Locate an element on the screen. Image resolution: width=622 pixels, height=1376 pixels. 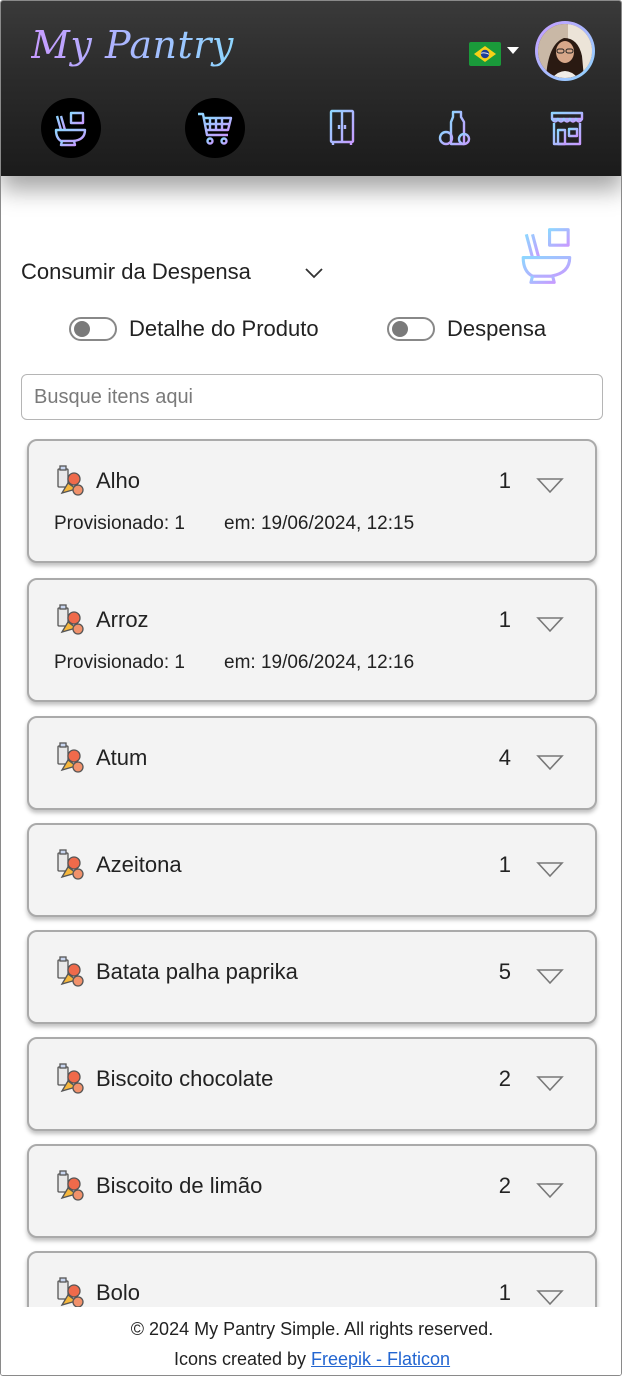
language-caret-icon is located at coordinates (513, 50).